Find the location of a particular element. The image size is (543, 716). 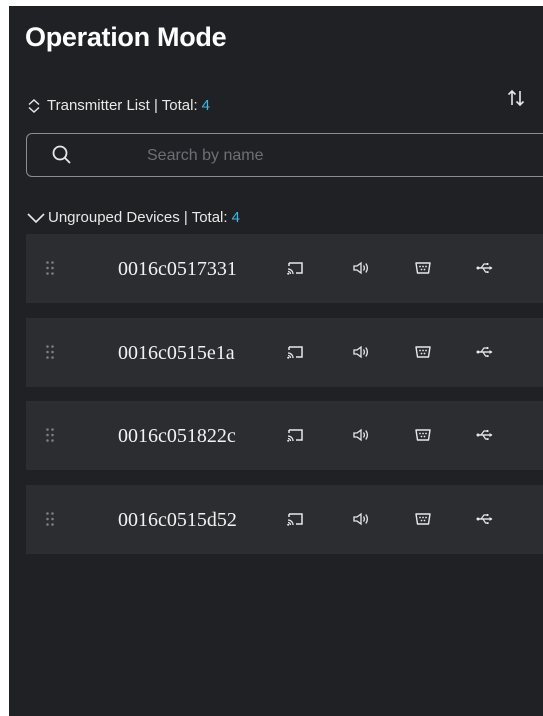

device-name: 0016c0515e1a is located at coordinates (176, 353).